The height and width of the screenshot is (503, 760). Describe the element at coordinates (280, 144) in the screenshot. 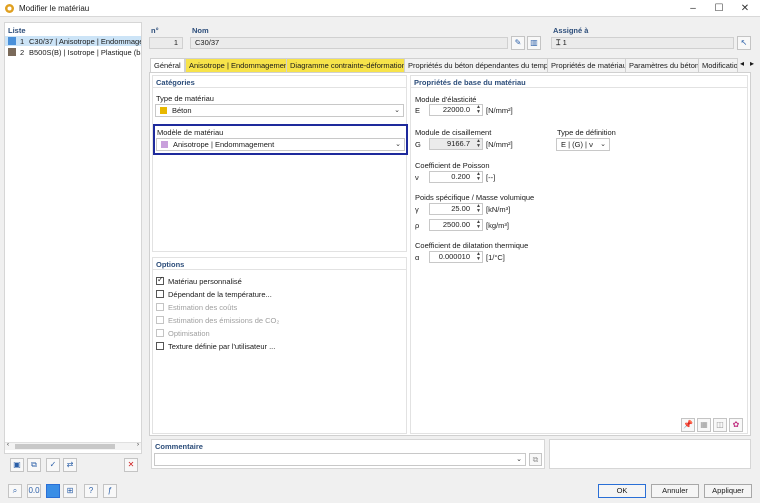

I see `material-model-select: Anisotrope | Endommagement ⌄` at that location.